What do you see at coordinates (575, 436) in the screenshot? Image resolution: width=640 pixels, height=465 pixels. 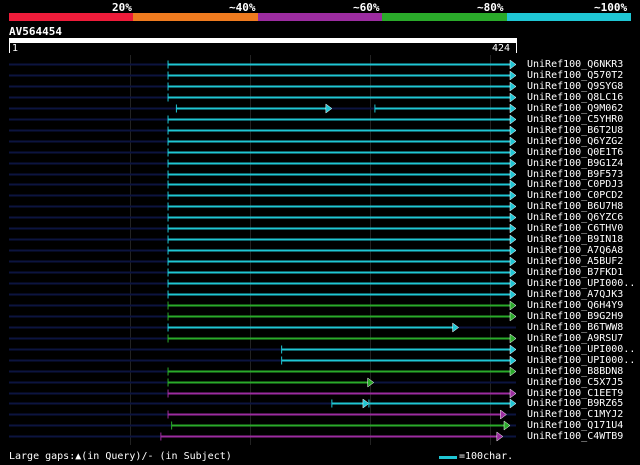 I see `hit-label: UniRef100_C4WTB9` at bounding box center [575, 436].